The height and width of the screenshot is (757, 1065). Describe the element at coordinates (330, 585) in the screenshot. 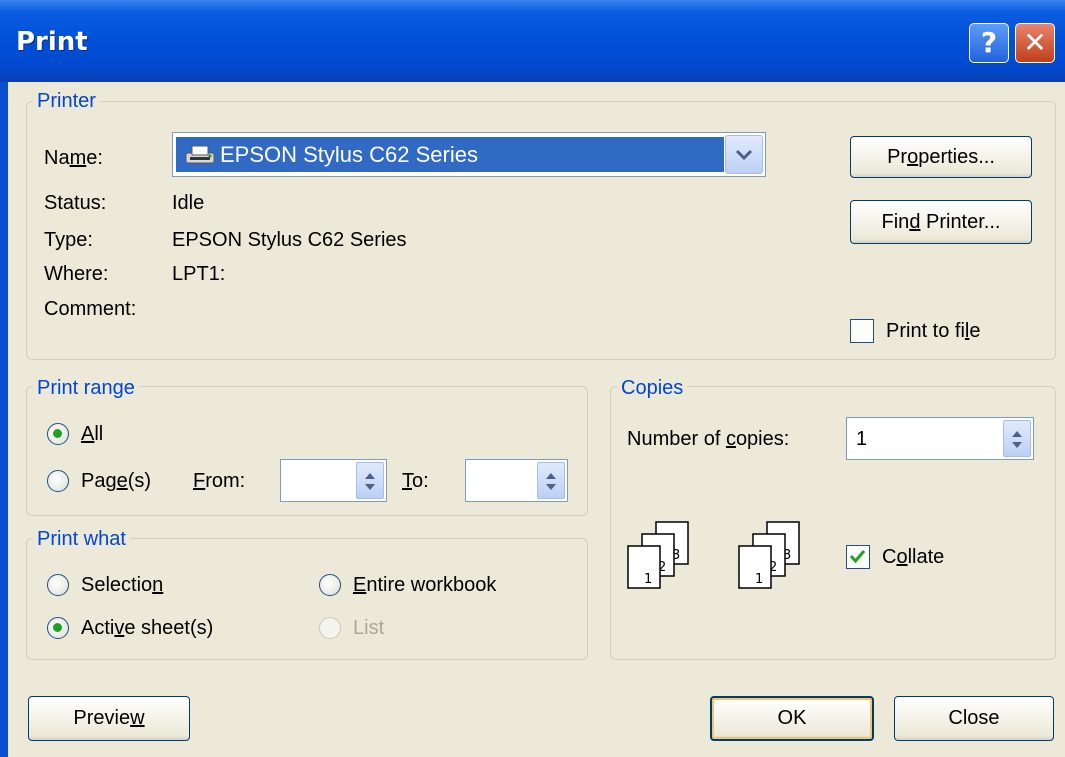

I see `entire-workbook-radio` at that location.